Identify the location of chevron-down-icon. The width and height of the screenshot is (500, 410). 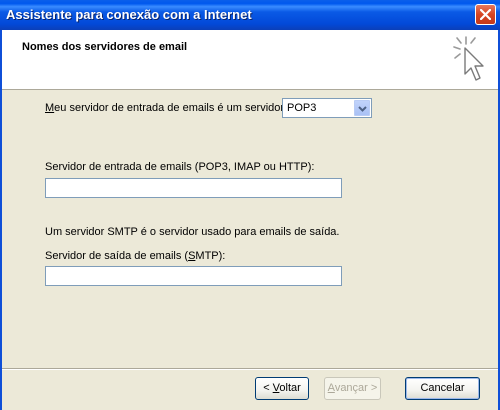
(362, 109).